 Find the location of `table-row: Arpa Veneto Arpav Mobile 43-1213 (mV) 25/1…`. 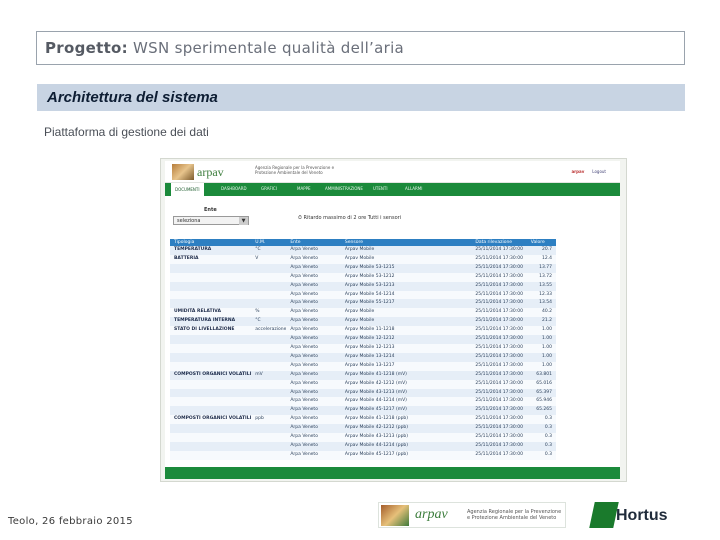

table-row: Arpa Veneto Arpav Mobile 43-1213 (mV) 25/1… is located at coordinates (363, 393).